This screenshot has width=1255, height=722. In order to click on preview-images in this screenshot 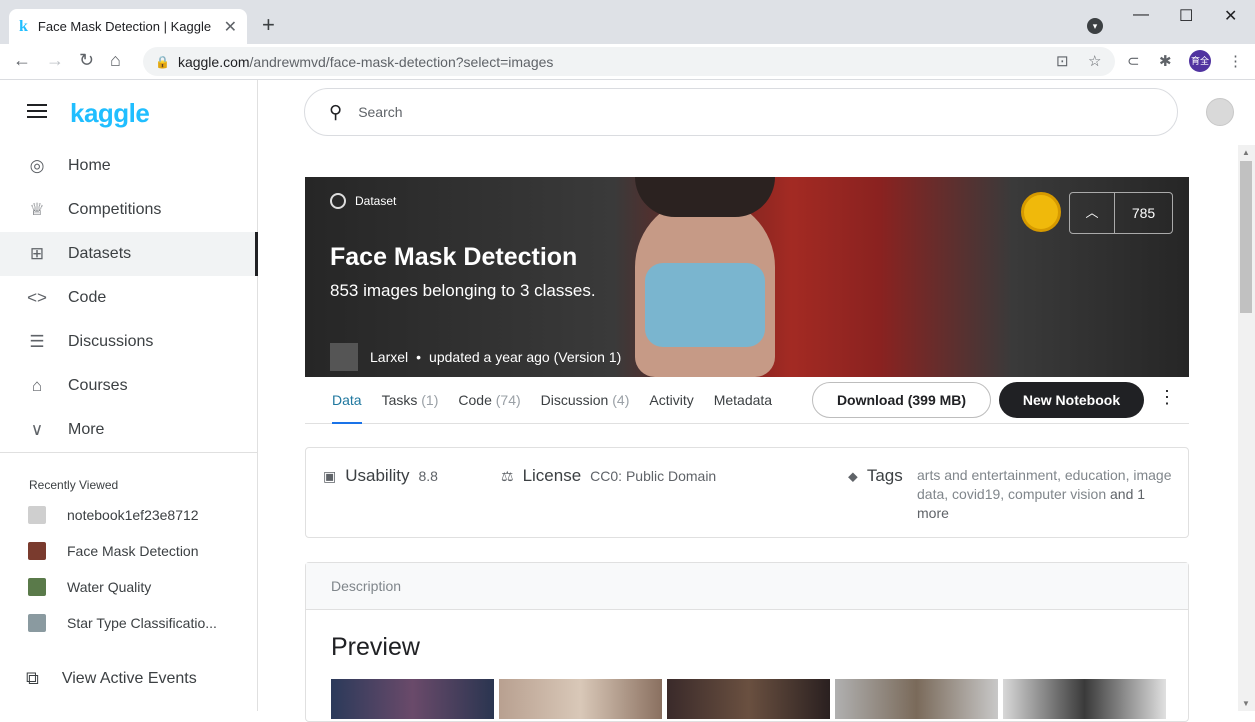, I will do `click(751, 699)`.